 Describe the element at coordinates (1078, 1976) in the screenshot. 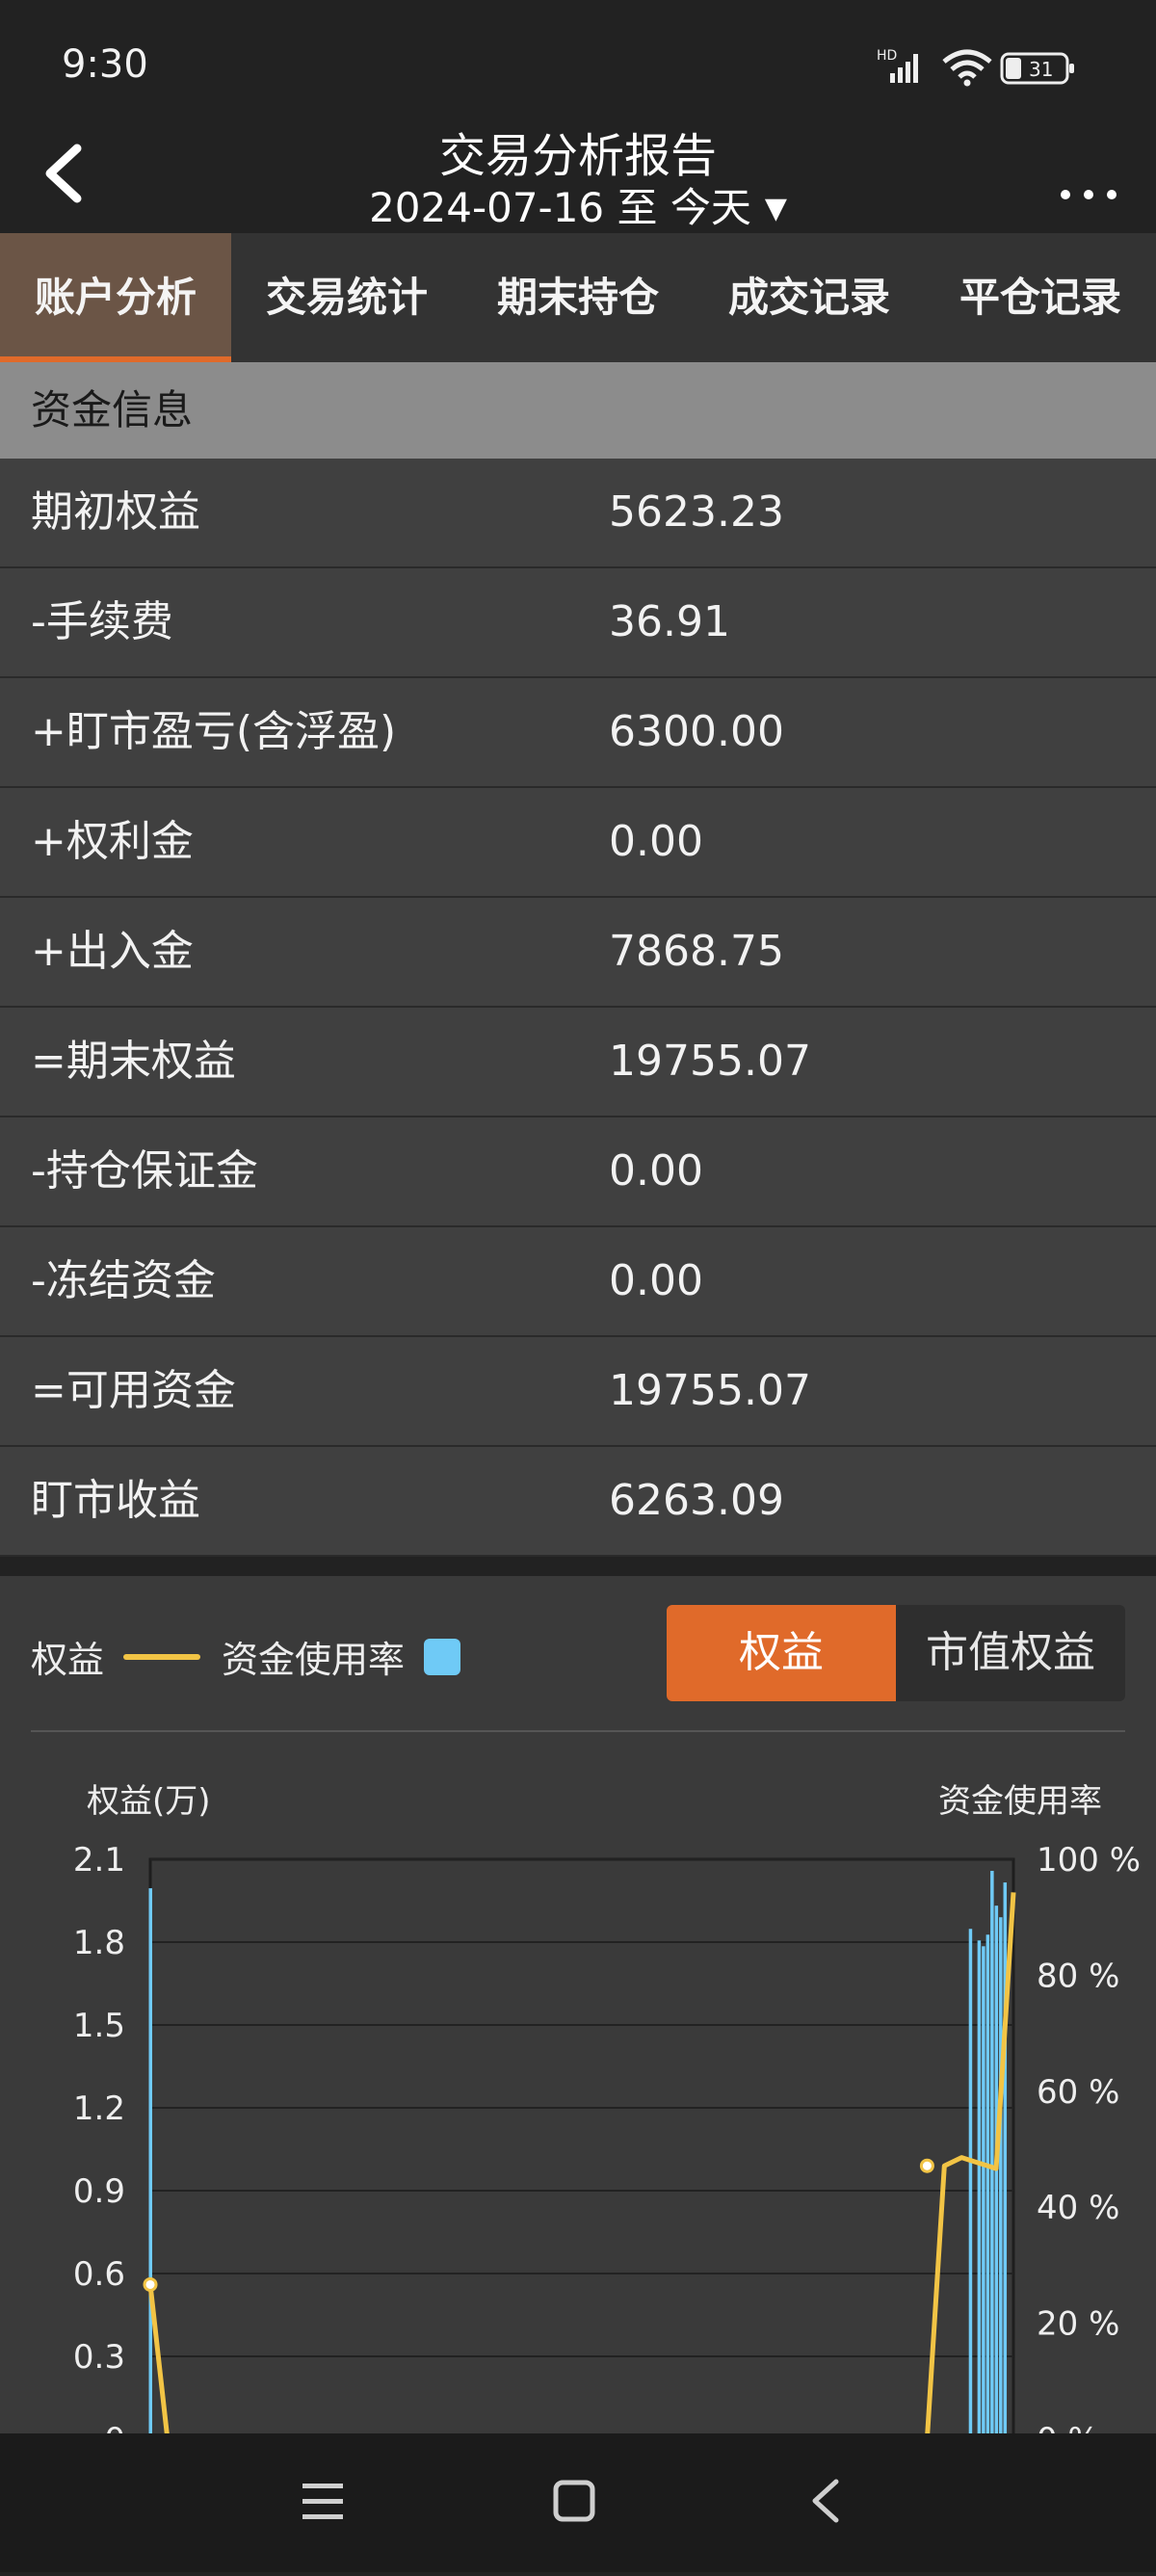

I see `y2-tick-label: 80 %` at that location.